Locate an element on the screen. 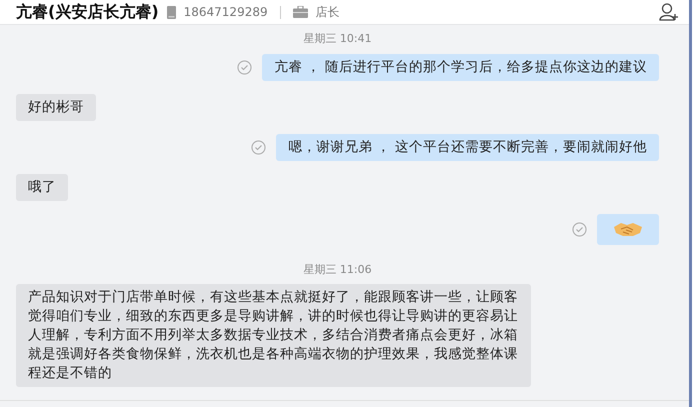  message-bubble: 哦了 is located at coordinates (42, 187).